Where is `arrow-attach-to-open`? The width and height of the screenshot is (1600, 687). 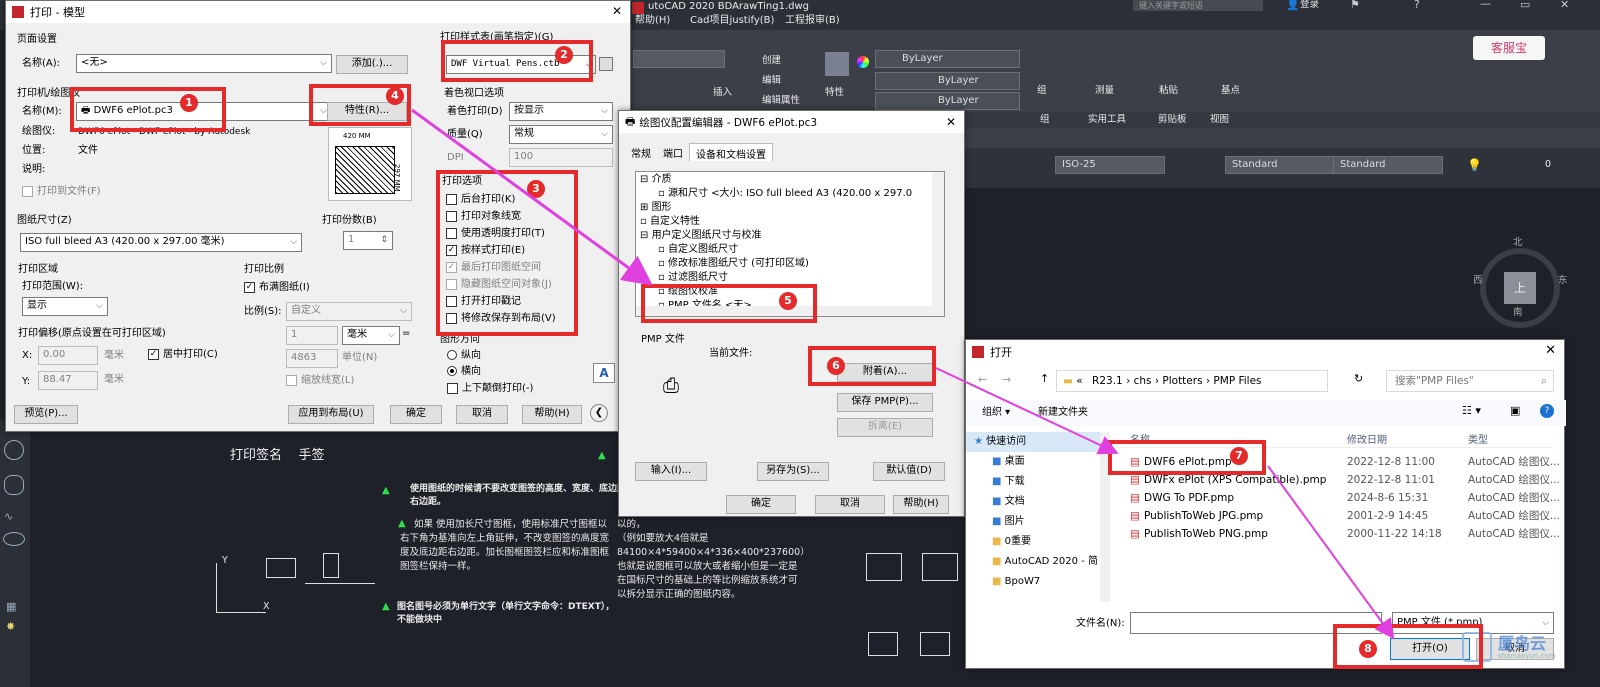 arrow-attach-to-open is located at coordinates (1027, 411).